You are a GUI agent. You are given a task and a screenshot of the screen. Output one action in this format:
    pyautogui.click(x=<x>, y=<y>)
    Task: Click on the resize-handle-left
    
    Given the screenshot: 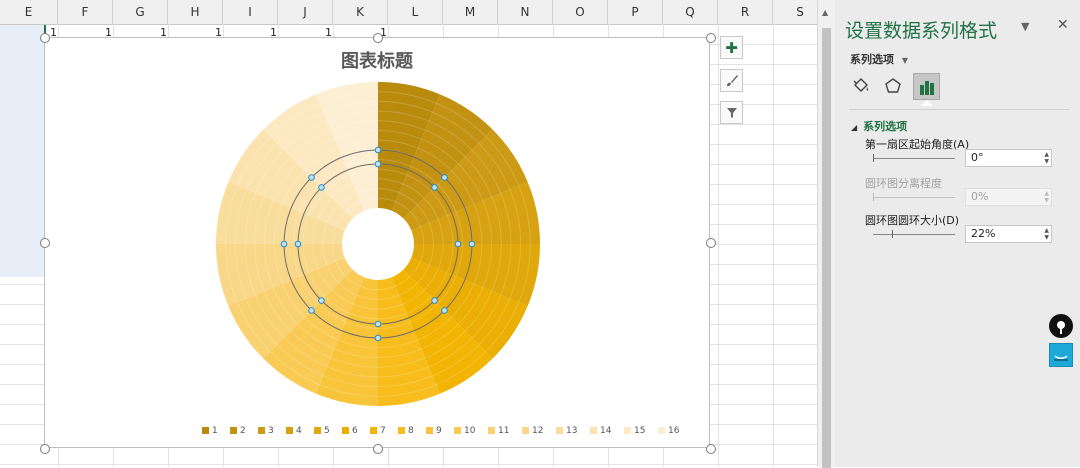 What is the action you would take?
    pyautogui.click(x=45, y=243)
    